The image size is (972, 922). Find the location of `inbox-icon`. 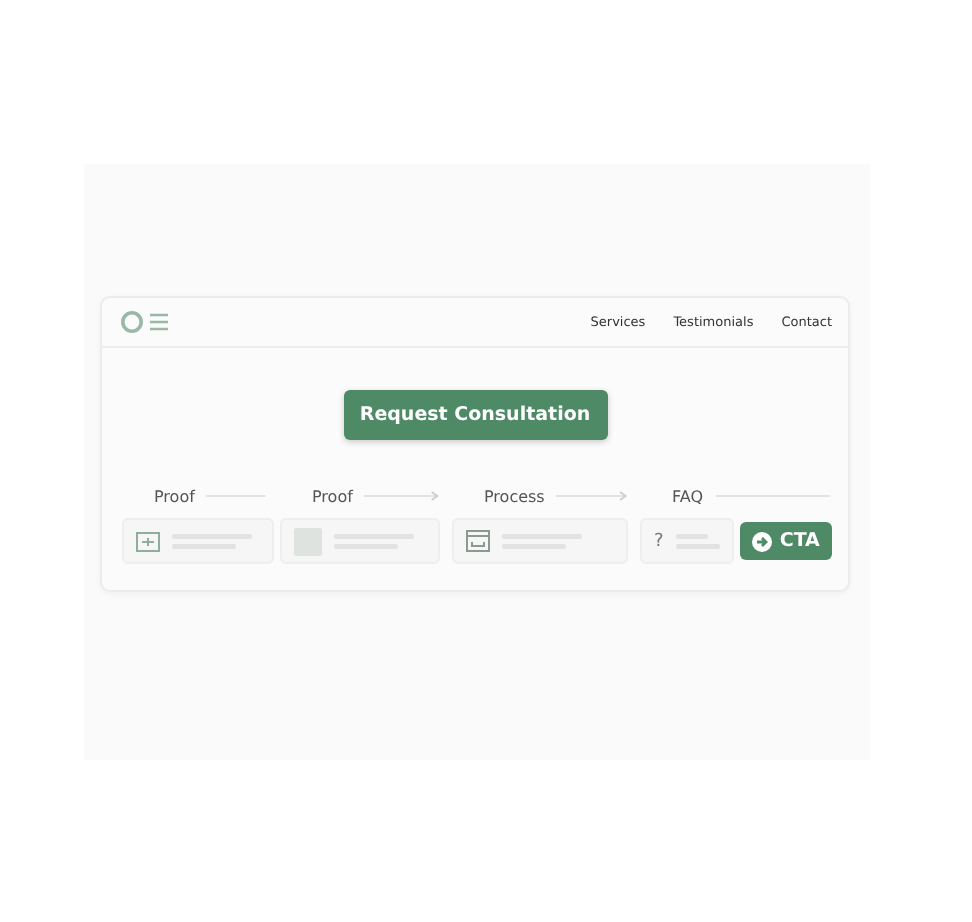

inbox-icon is located at coordinates (478, 541).